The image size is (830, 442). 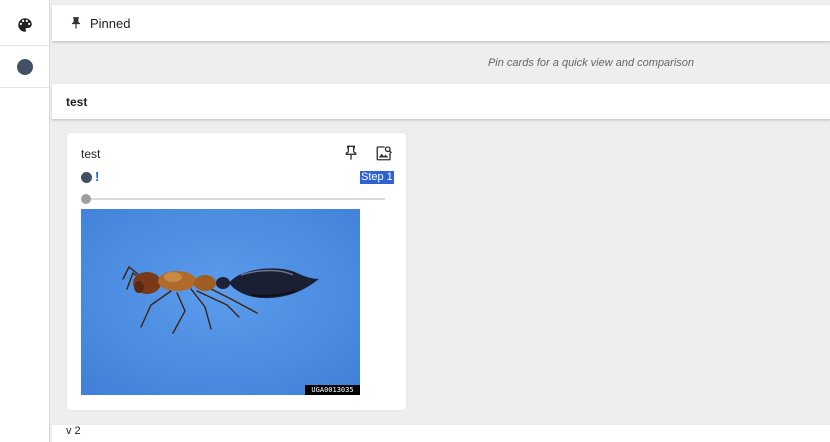 I want to click on ant-photo, so click(x=220, y=302).